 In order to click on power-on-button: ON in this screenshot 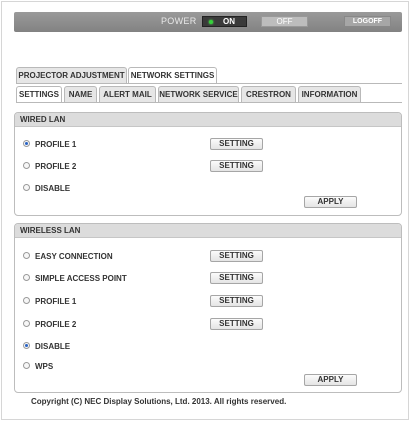, I will do `click(224, 21)`.